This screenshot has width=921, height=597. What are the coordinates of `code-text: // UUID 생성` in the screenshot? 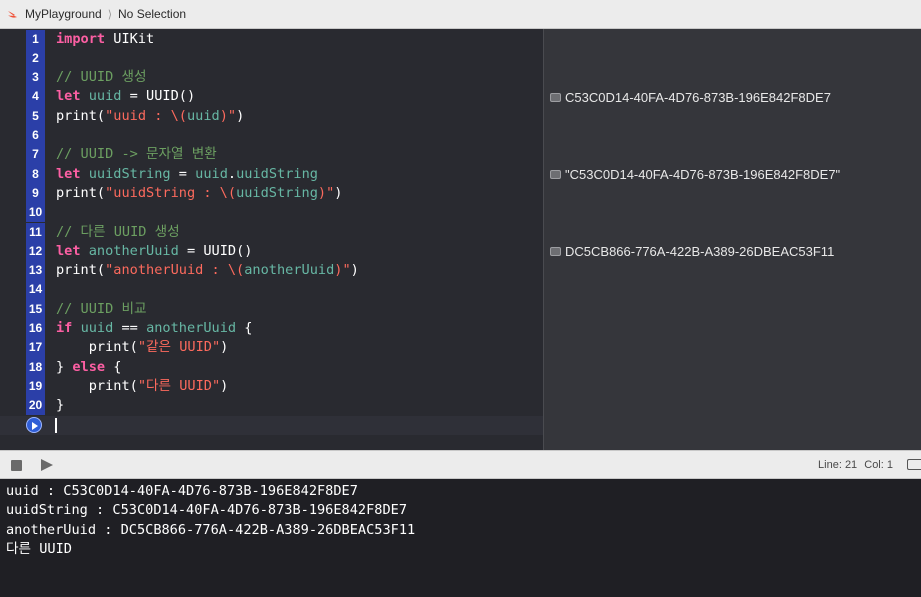 It's located at (101, 77).